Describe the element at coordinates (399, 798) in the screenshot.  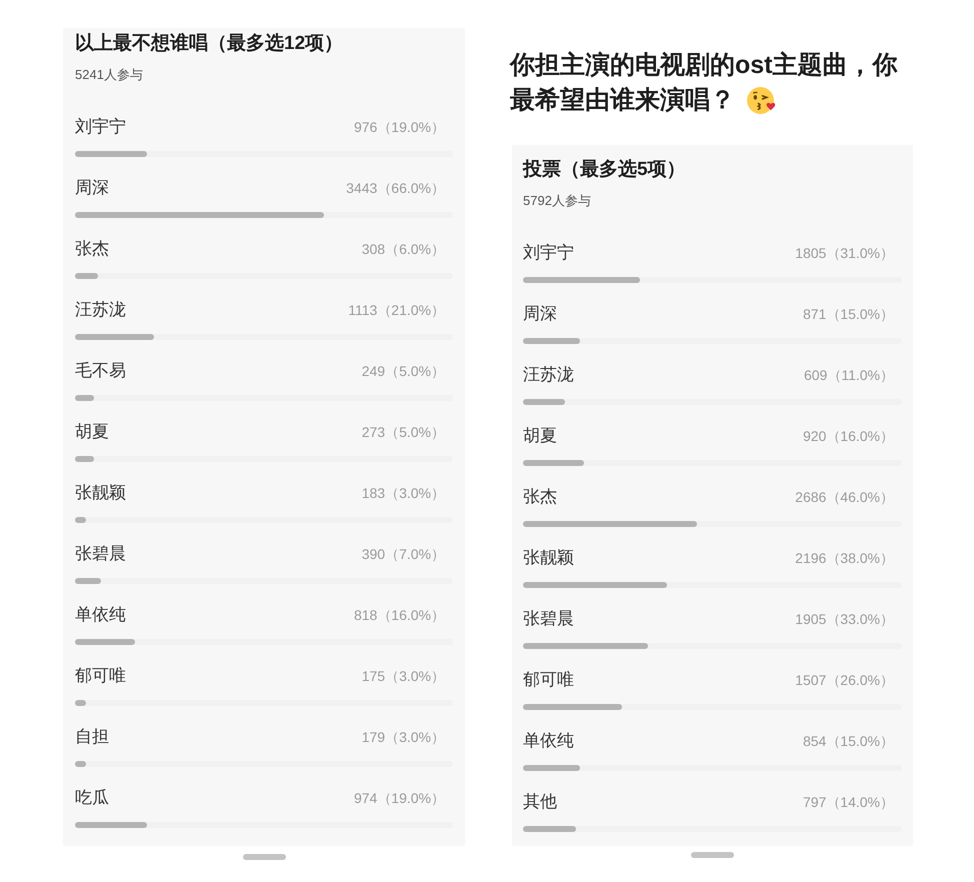
I see `vote-result: 974（19.0%）` at that location.